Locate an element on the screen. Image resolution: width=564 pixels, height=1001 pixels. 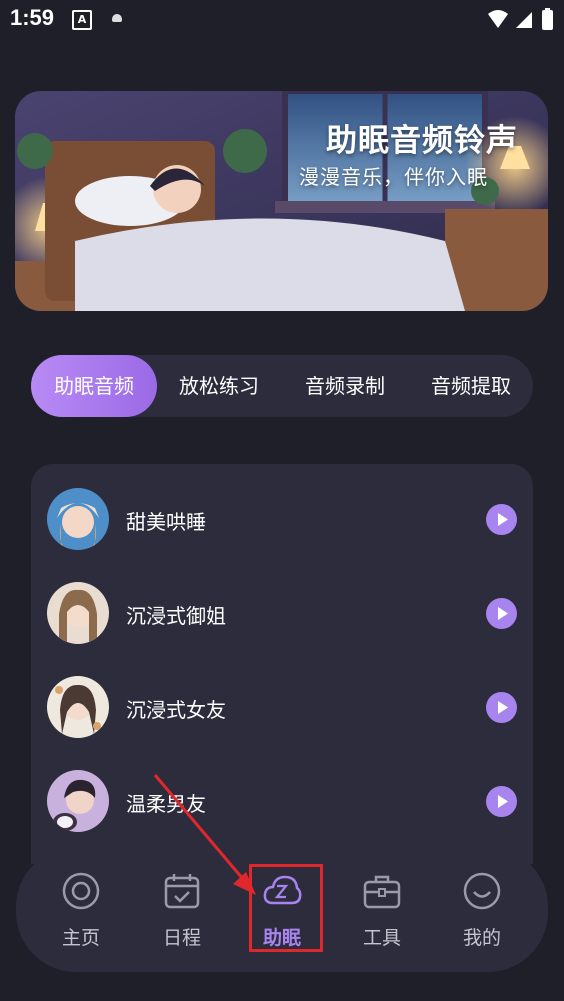
item-title: 沉浸式女友 is located at coordinates (176, 710).